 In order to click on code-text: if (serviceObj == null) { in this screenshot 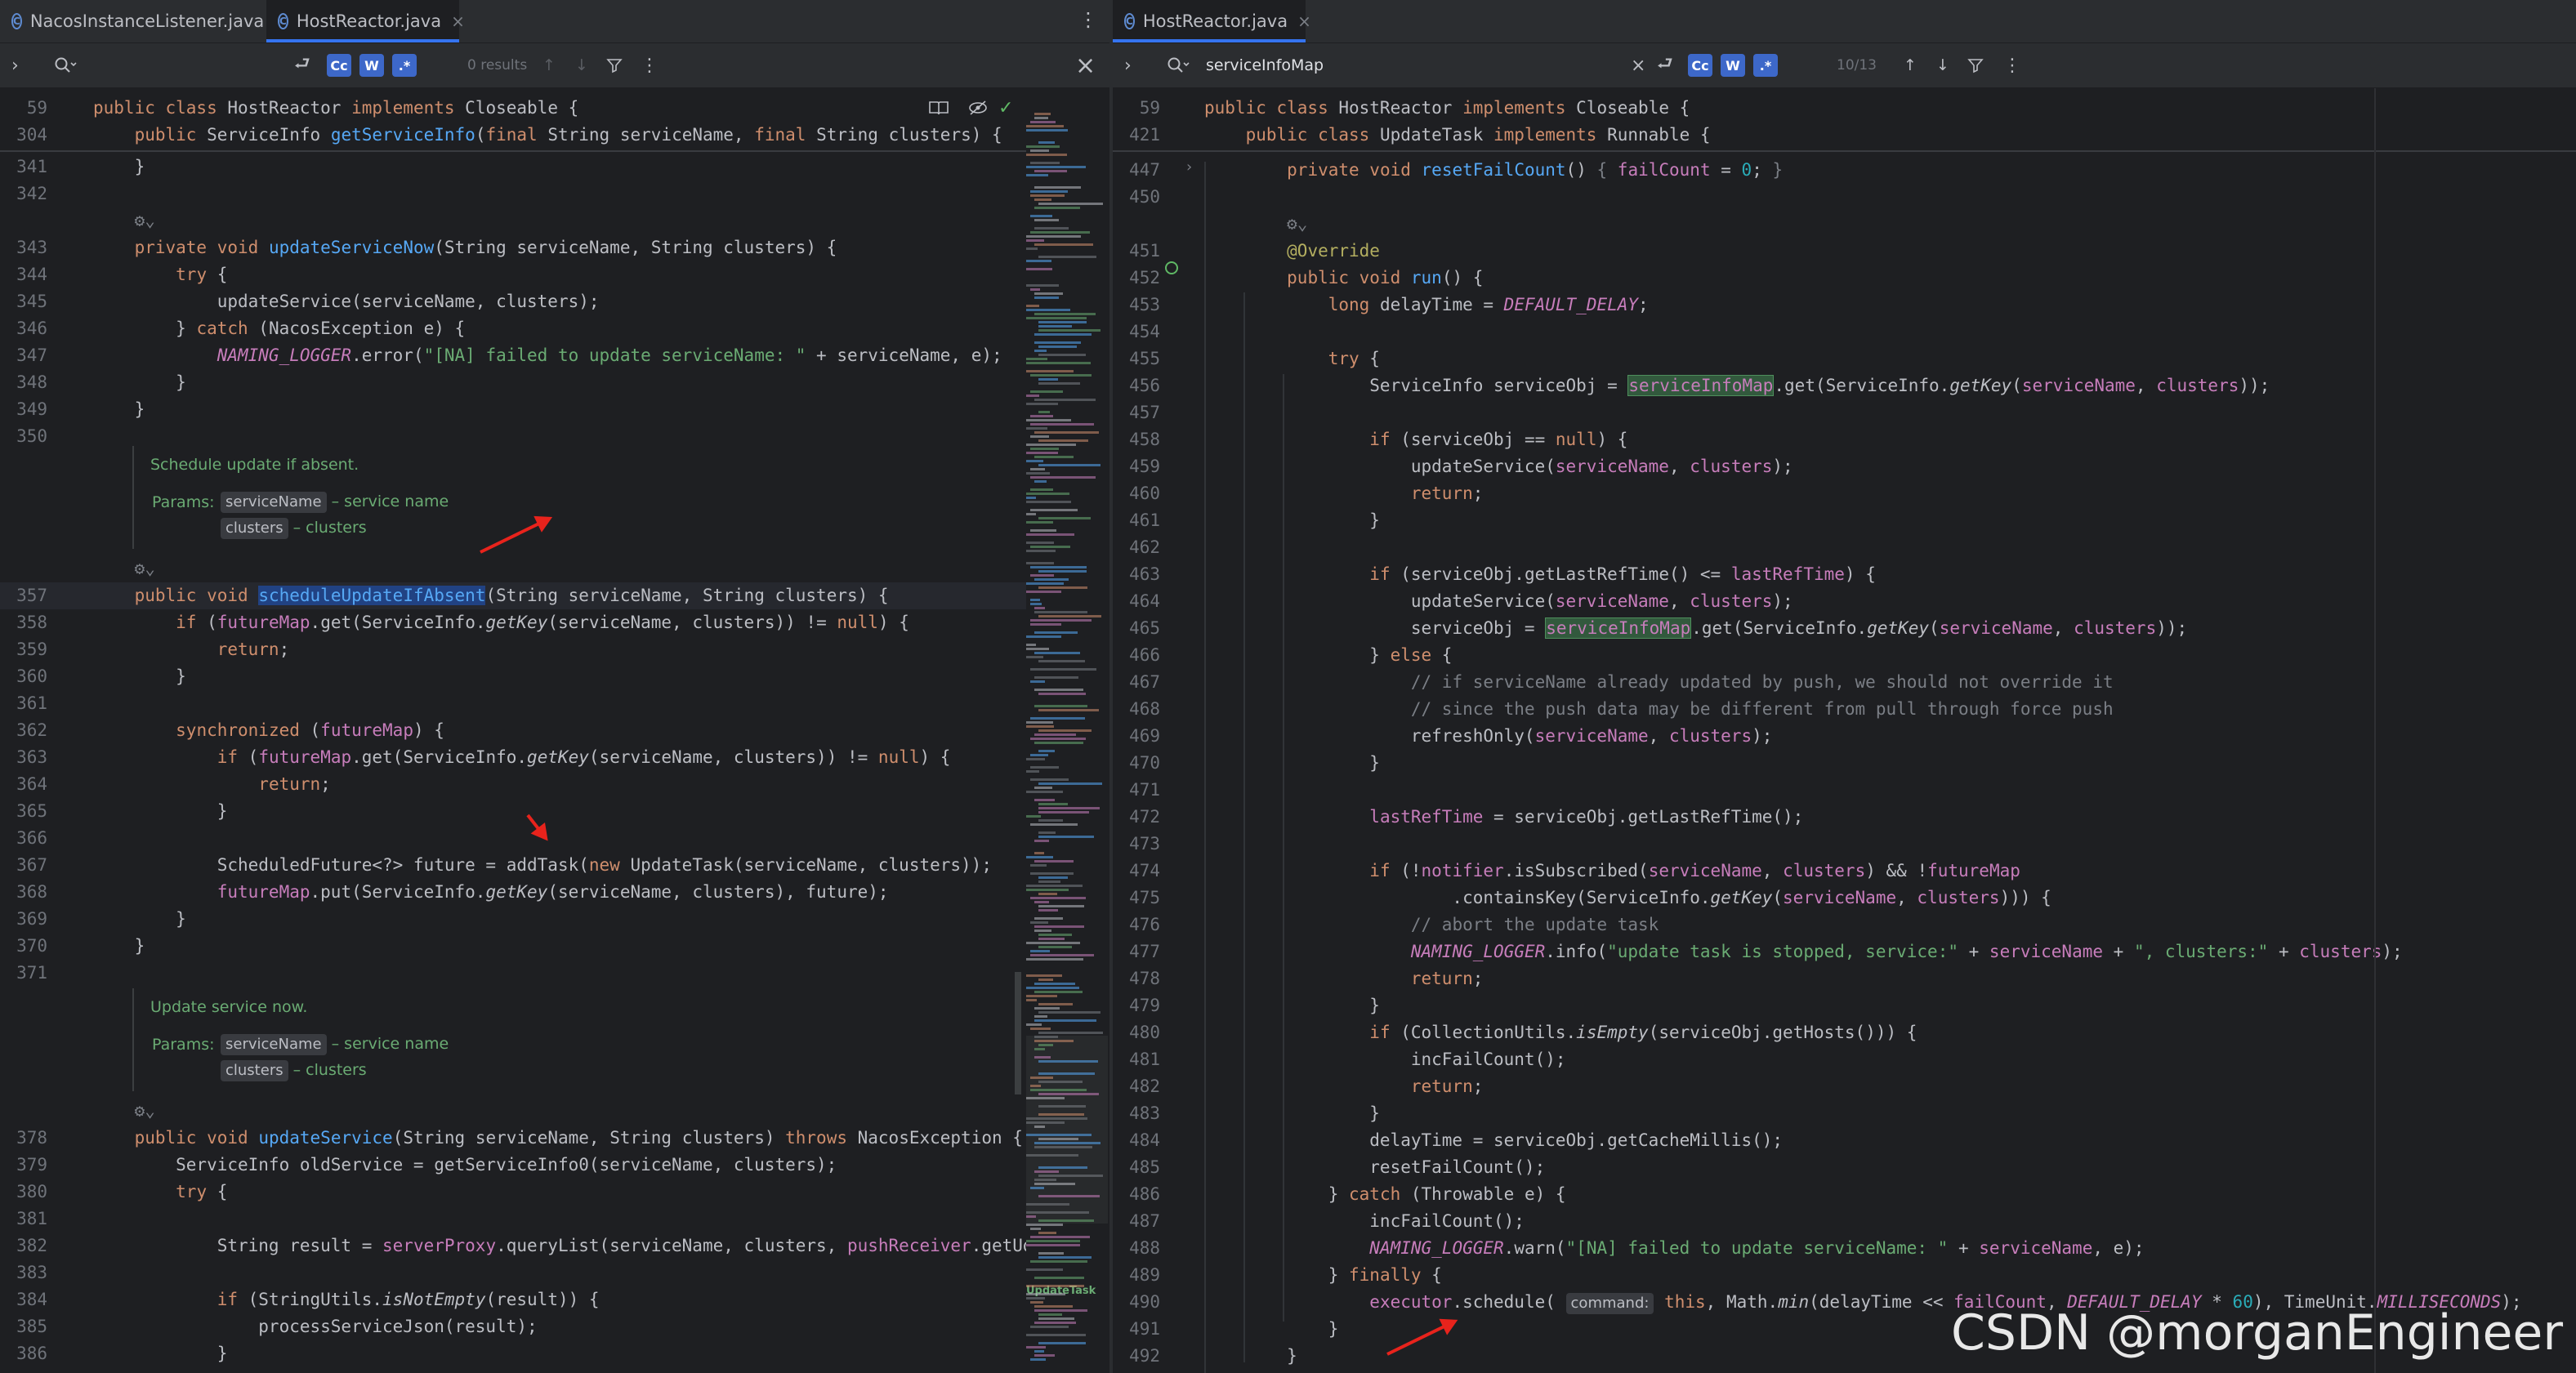, I will do `click(1416, 439)`.